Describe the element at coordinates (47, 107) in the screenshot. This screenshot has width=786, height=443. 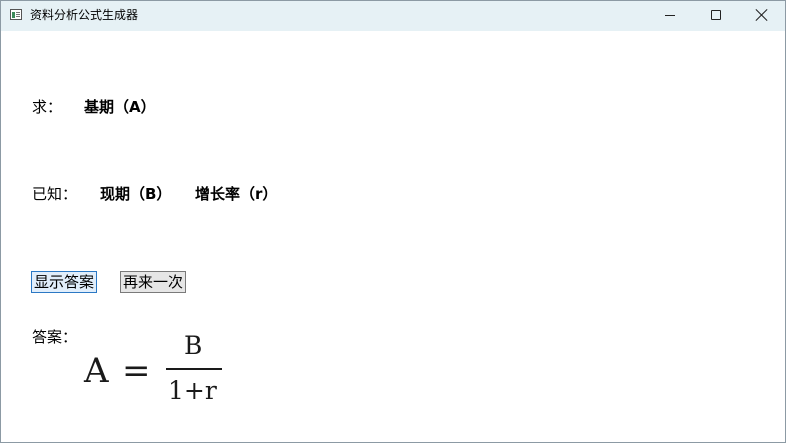
I see `find-label: 求：` at that location.